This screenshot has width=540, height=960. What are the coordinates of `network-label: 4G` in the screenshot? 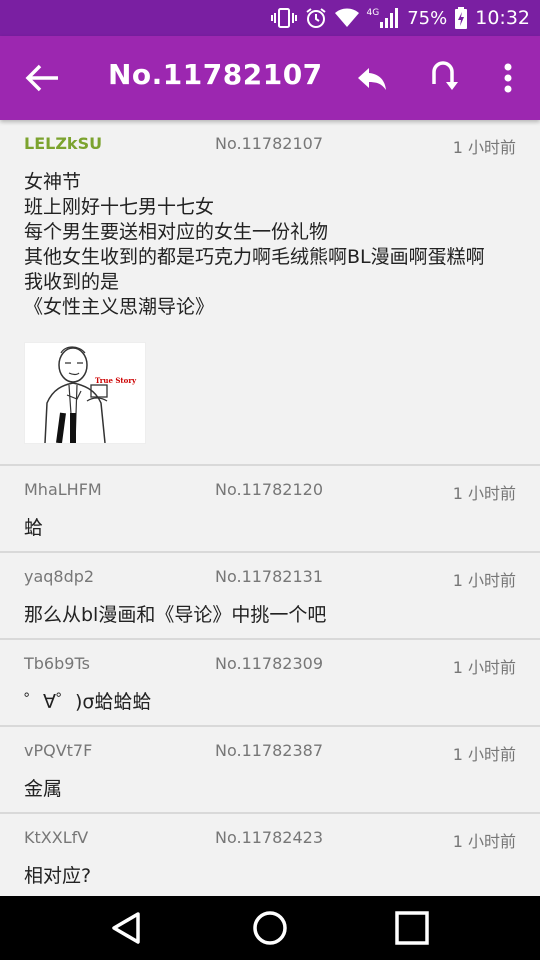 It's located at (373, 13).